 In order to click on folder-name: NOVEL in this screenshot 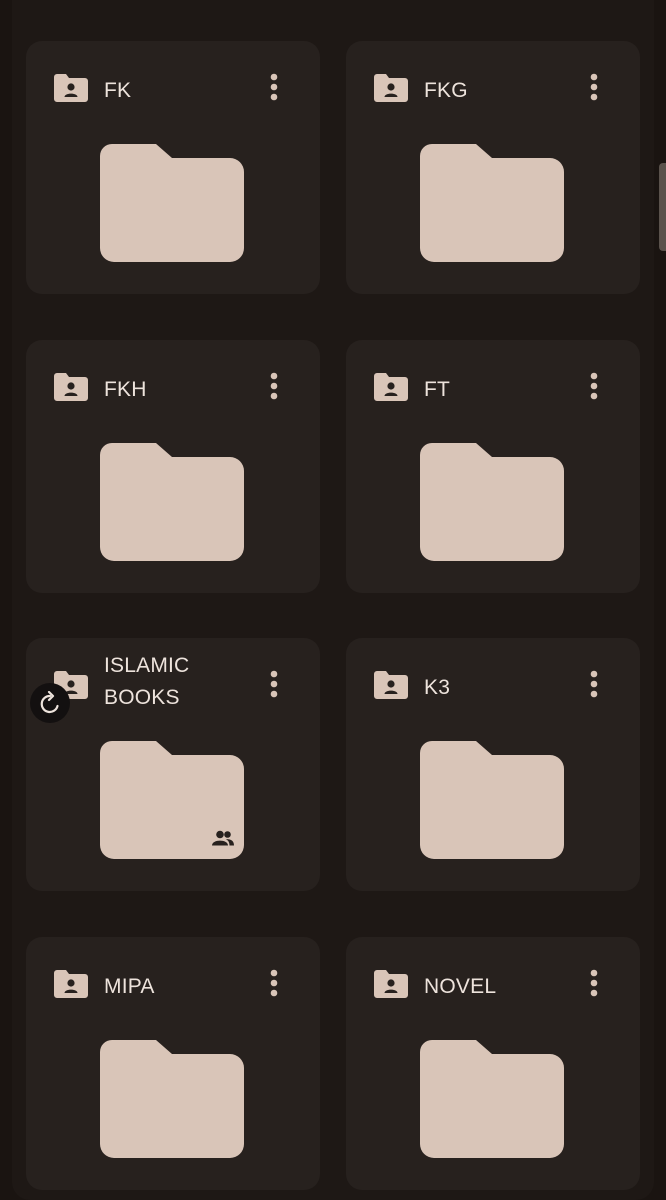, I will do `click(460, 986)`.